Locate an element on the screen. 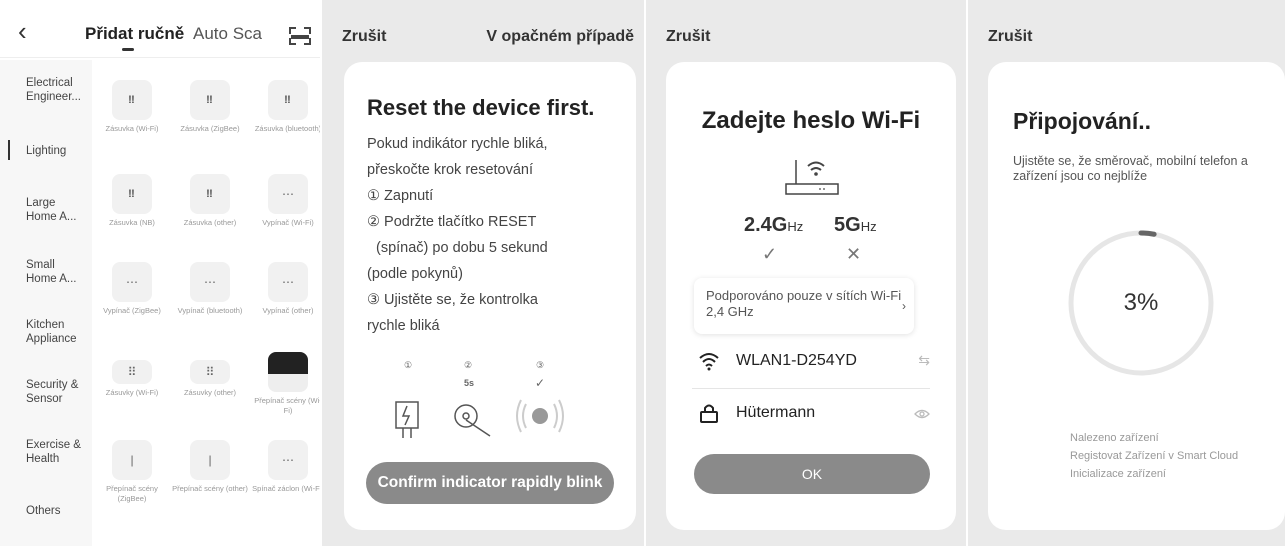 The width and height of the screenshot is (1285, 546). device-tile: ⋯ Vypínač (other) is located at coordinates (285, 289).